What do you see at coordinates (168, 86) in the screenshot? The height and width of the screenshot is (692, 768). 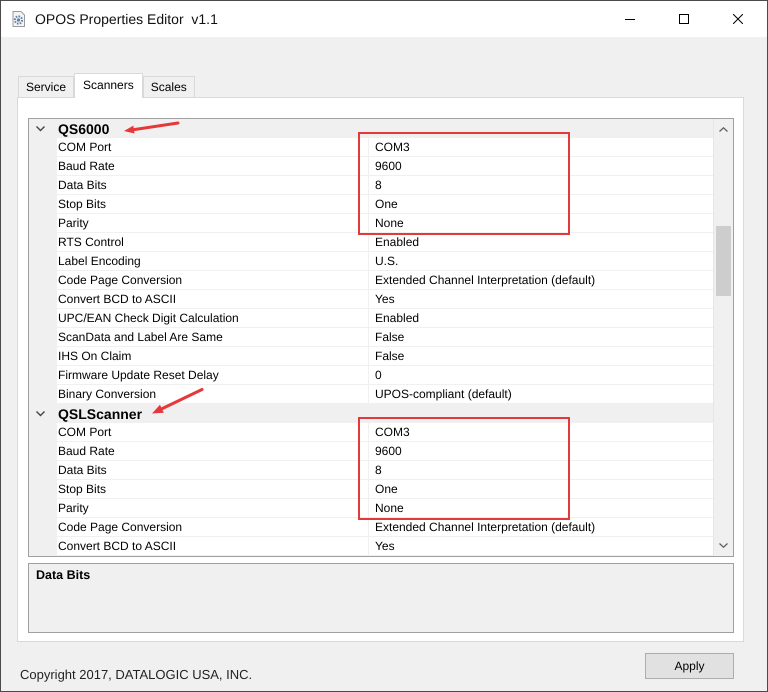 I see `tab: Scales` at bounding box center [168, 86].